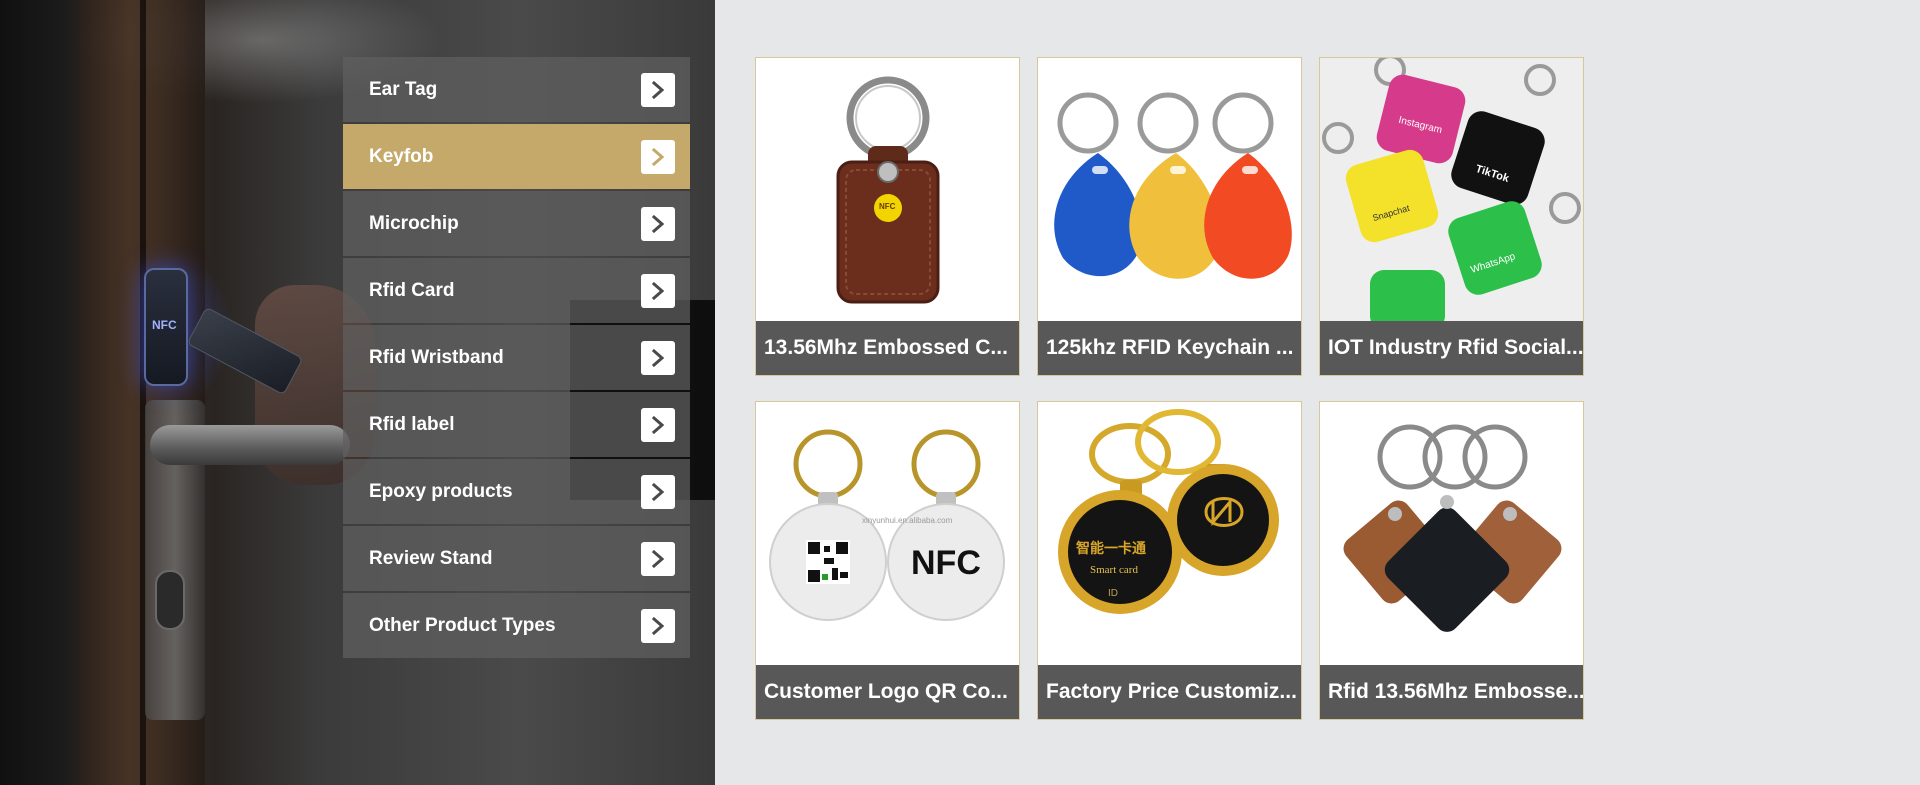 The width and height of the screenshot is (1920, 785). I want to click on menu-item-other-product-types: Other Product Types, so click(516, 625).